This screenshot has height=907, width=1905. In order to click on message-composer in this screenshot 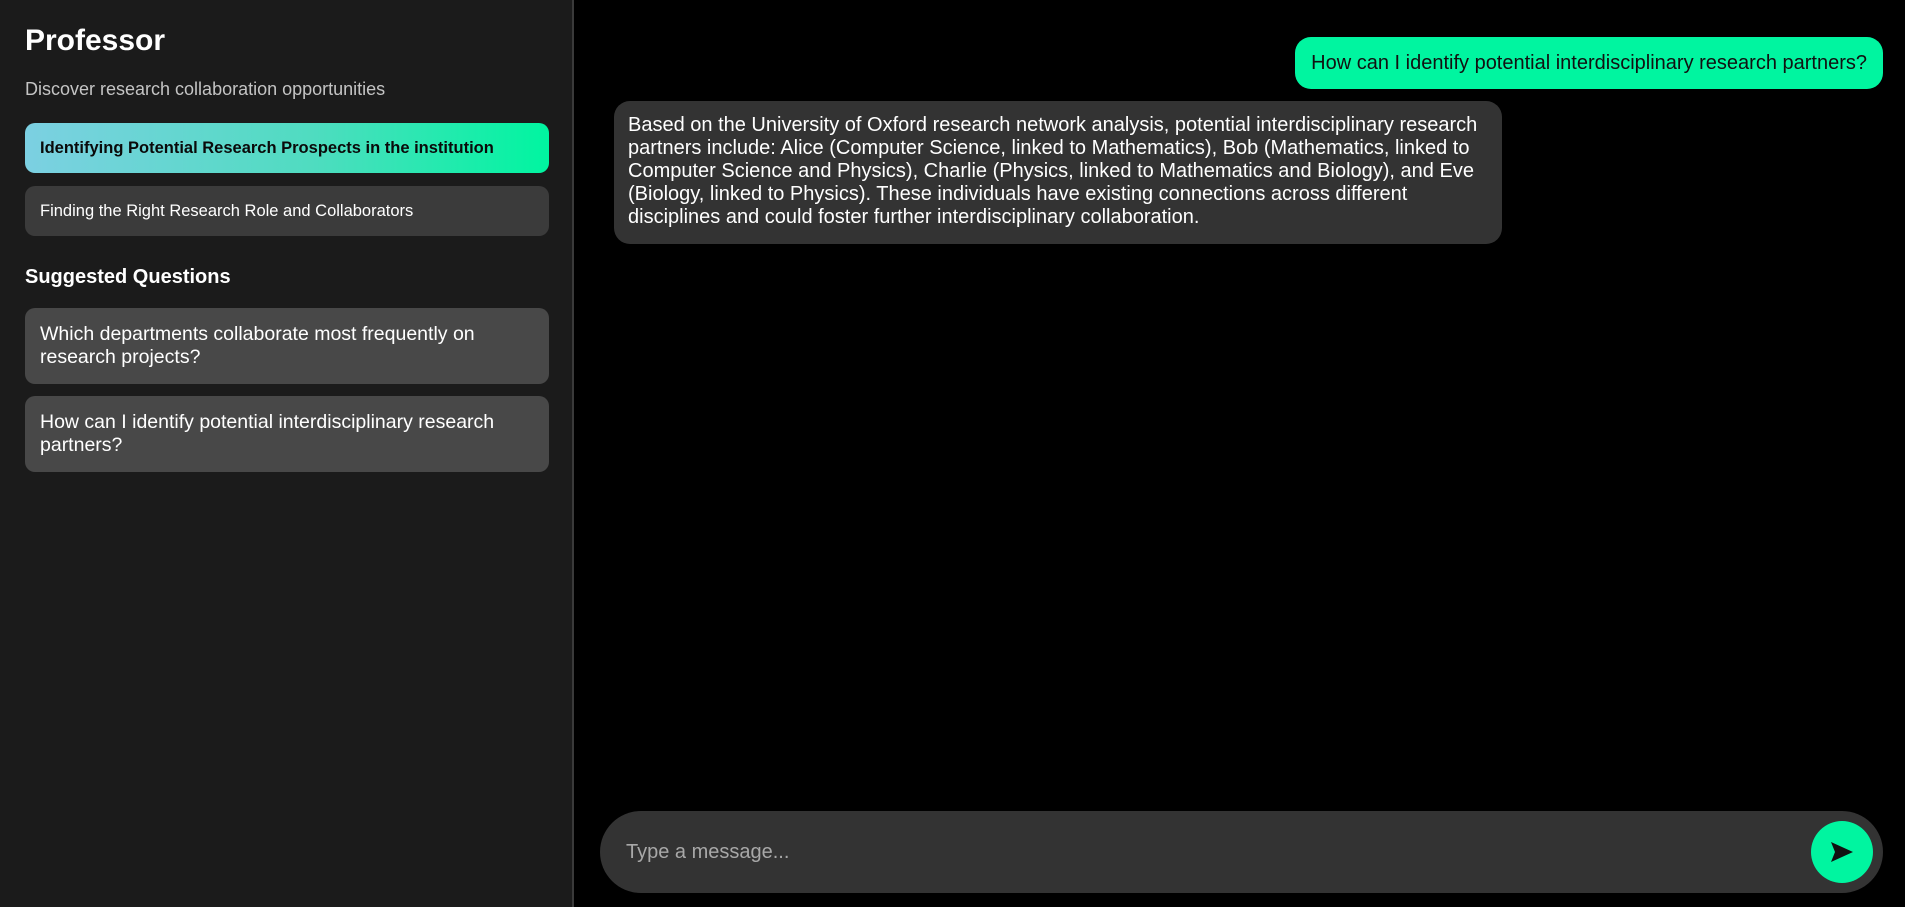, I will do `click(1241, 852)`.